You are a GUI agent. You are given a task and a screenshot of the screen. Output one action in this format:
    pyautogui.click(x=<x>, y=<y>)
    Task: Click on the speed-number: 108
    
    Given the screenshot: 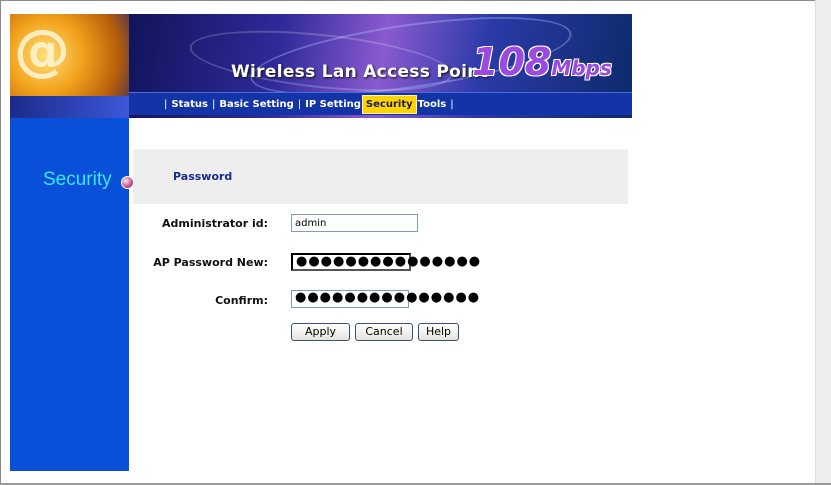 What is the action you would take?
    pyautogui.click(x=512, y=62)
    